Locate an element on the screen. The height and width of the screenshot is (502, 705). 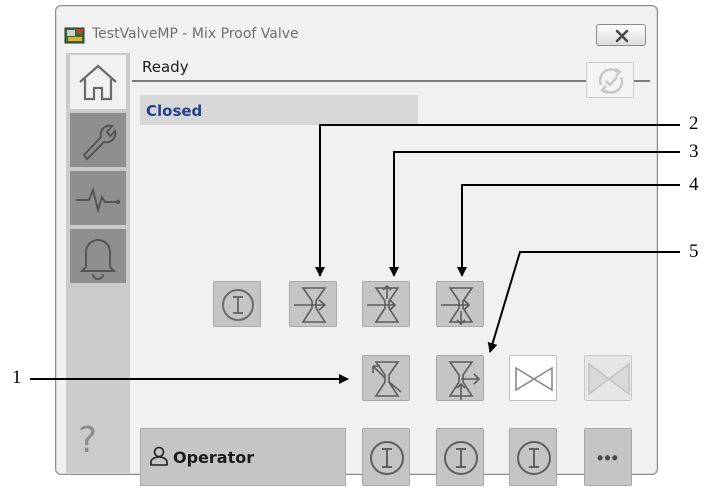
home-icon is located at coordinates (98, 82).